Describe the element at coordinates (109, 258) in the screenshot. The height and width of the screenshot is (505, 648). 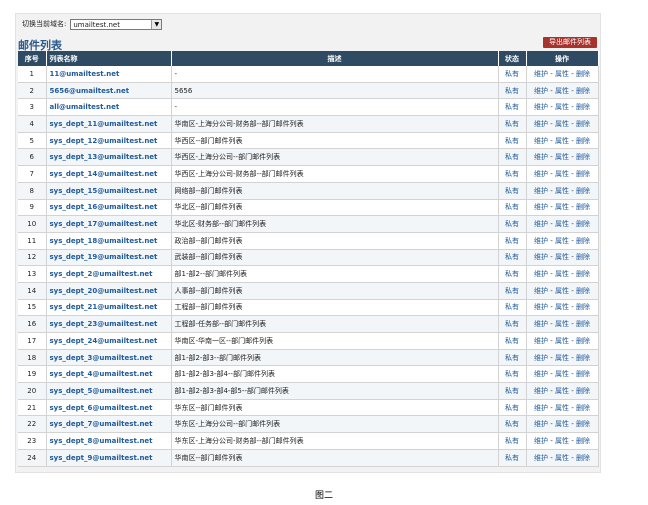
I see `list-name-link: sys_dept_19@umailtest.net` at that location.